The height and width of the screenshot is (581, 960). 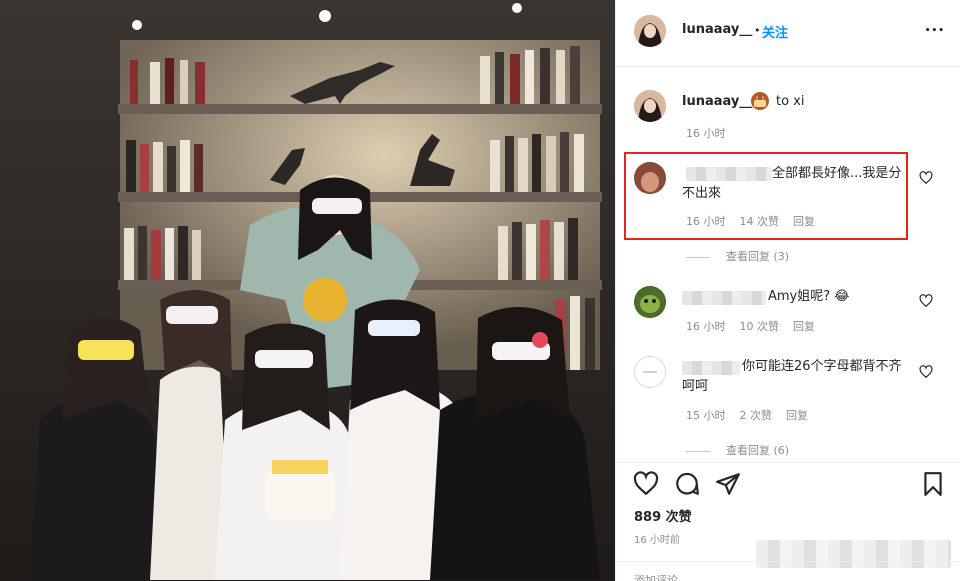 I want to click on comment-likes: 2 次赞, so click(x=756, y=415).